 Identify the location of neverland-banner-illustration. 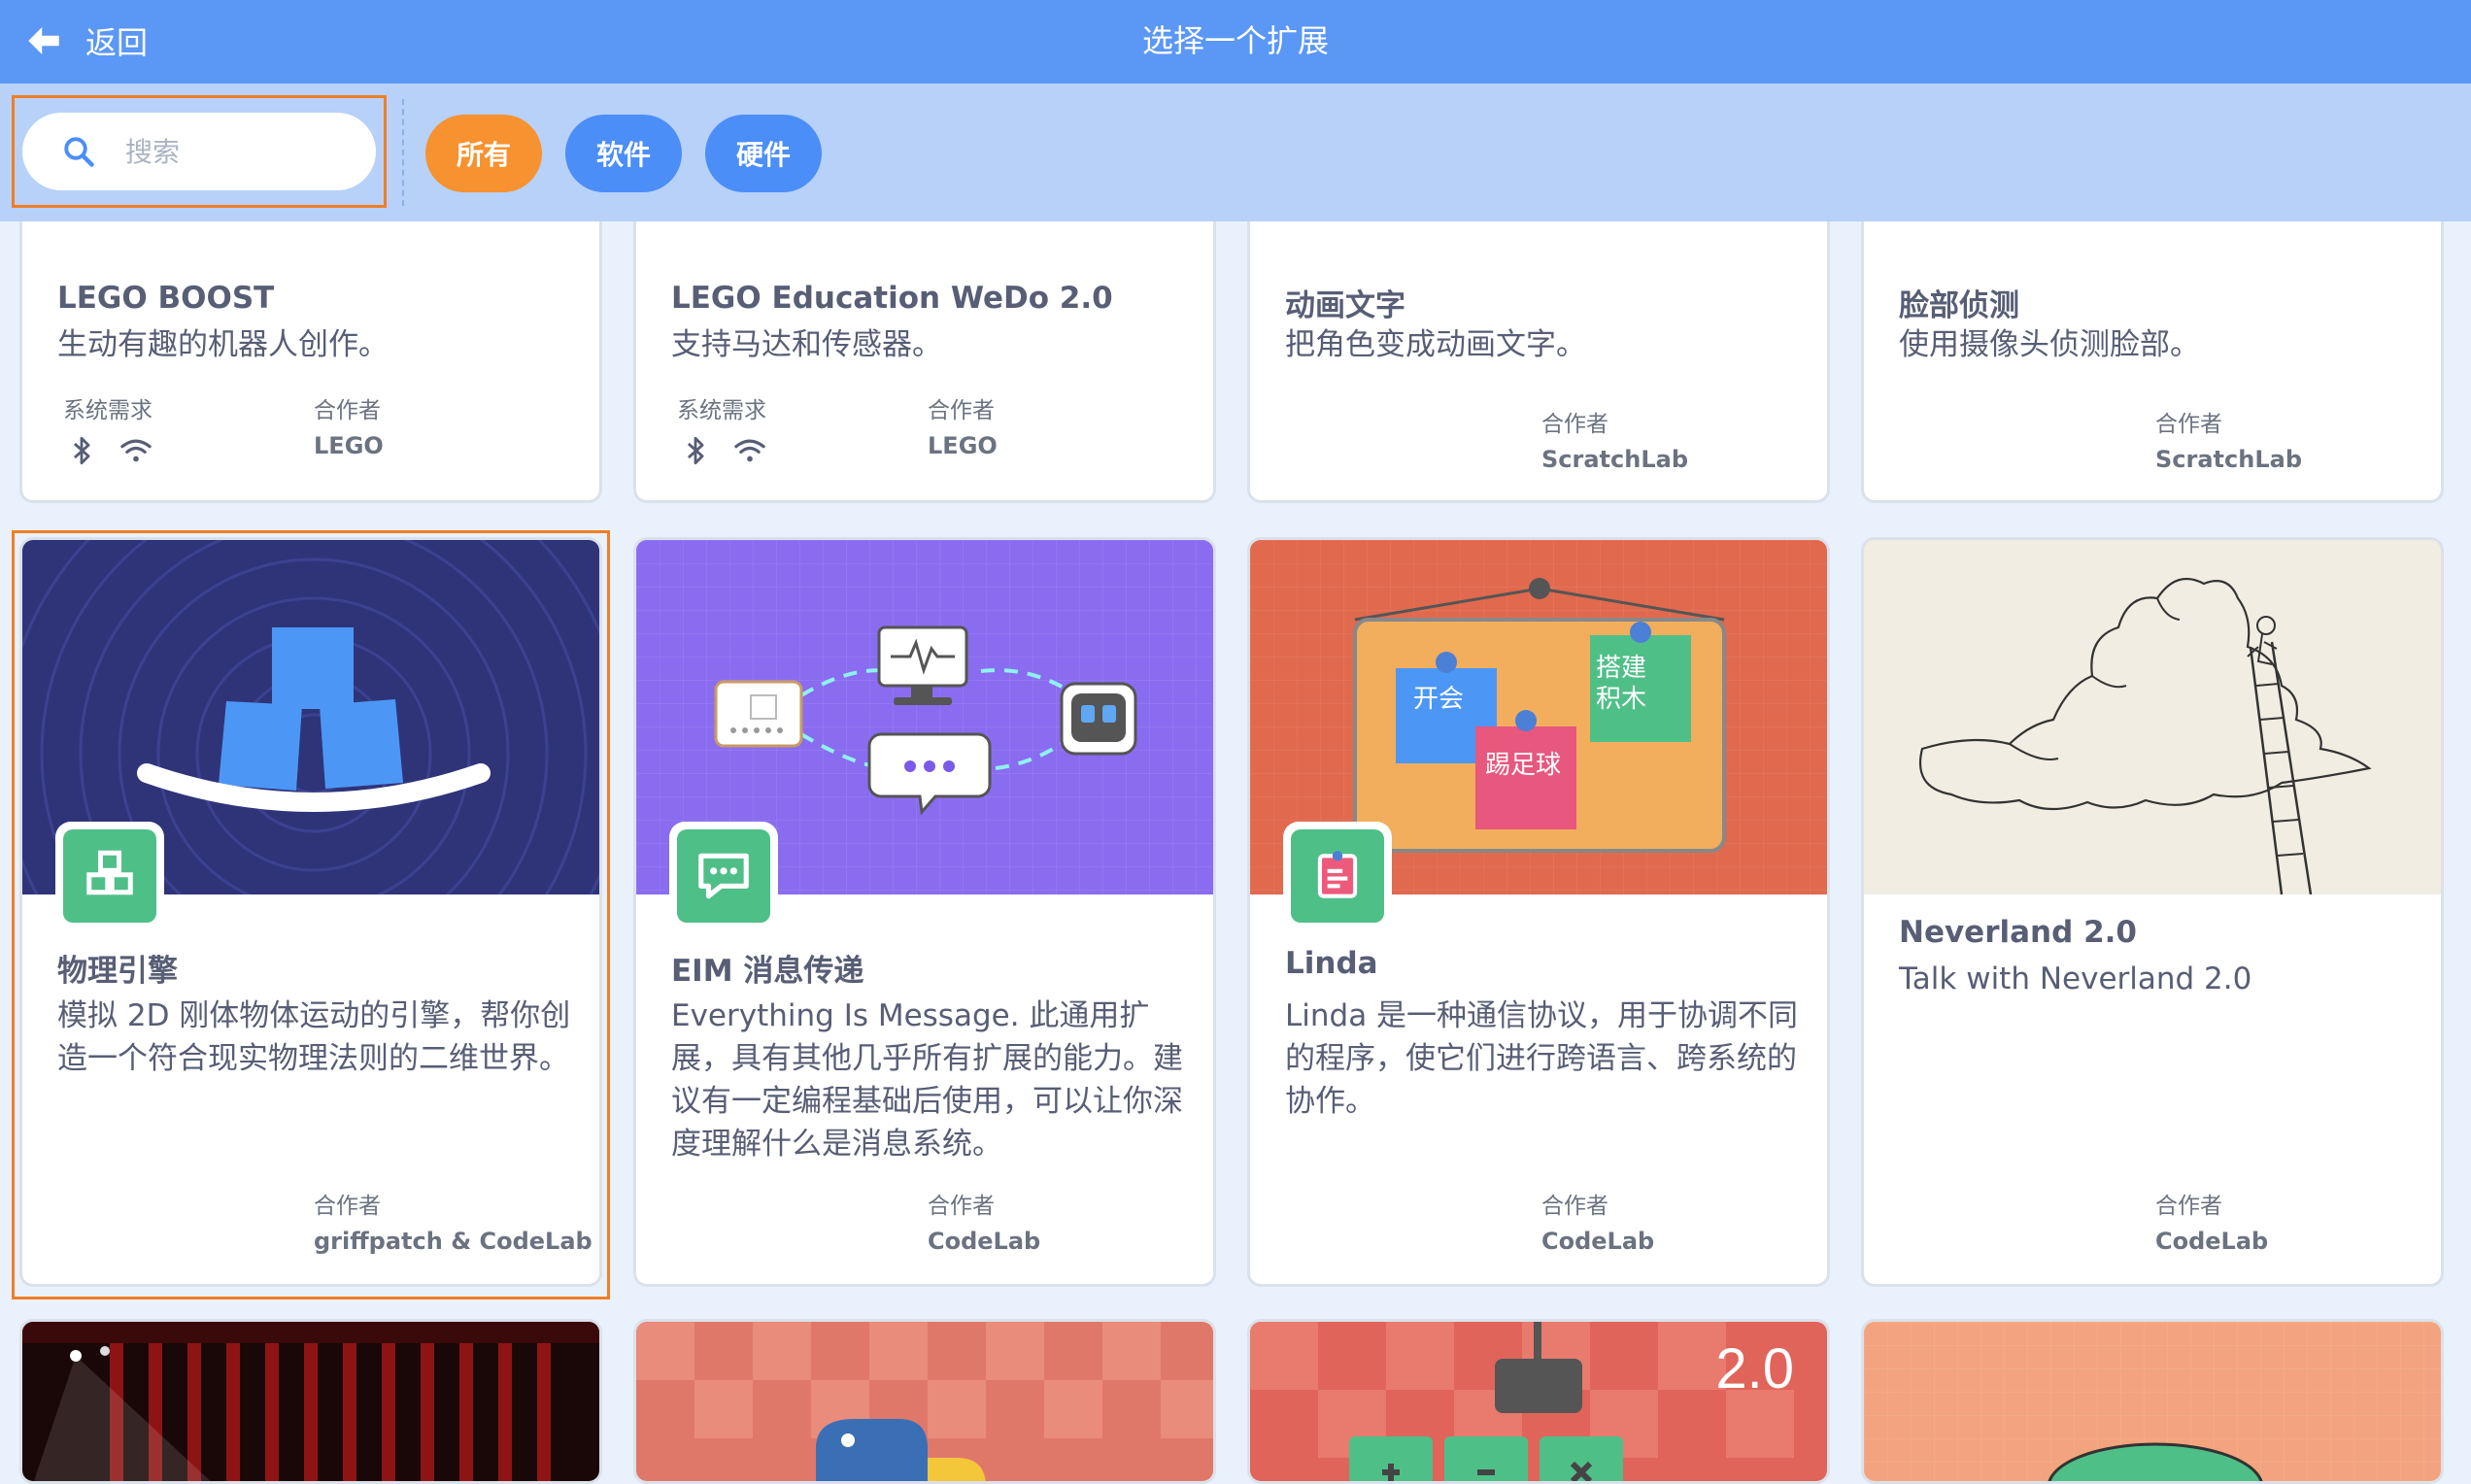
(2145, 736).